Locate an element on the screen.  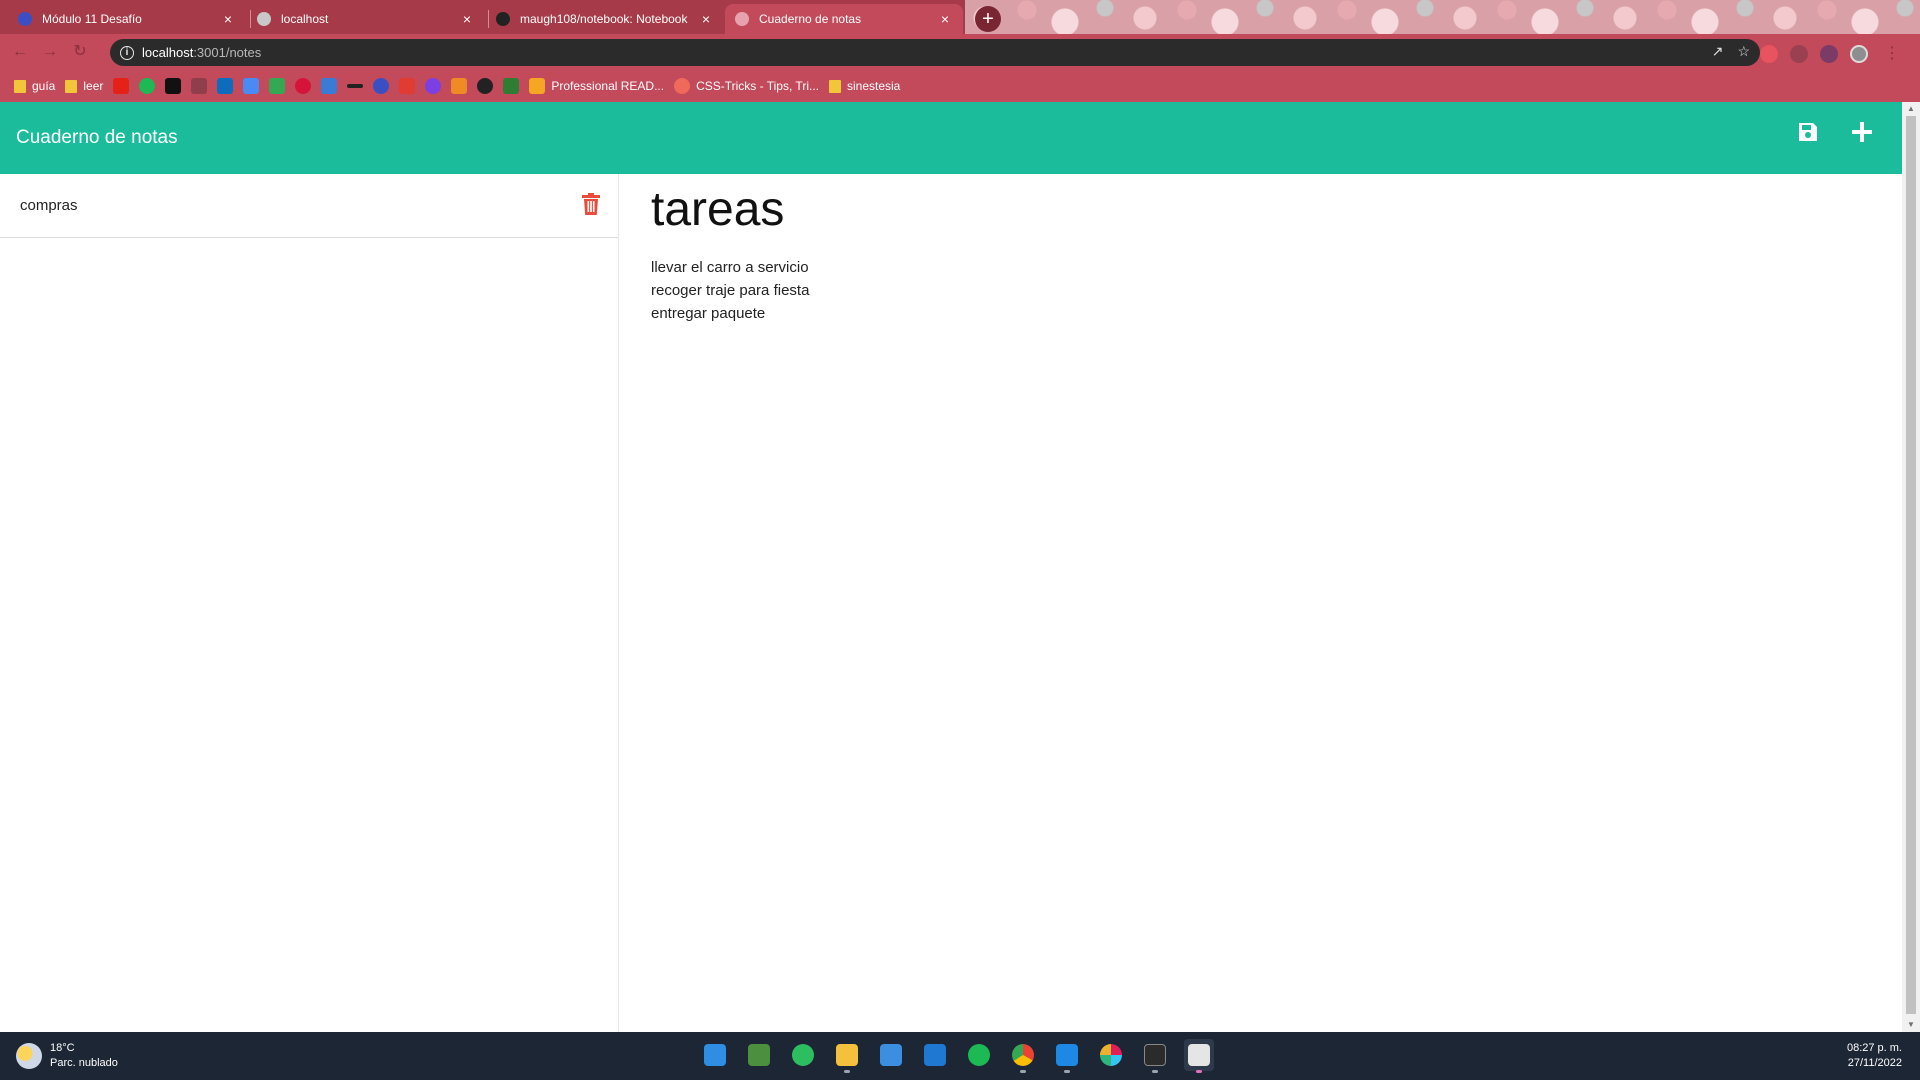
save-icon is located at coordinates (1808, 132).